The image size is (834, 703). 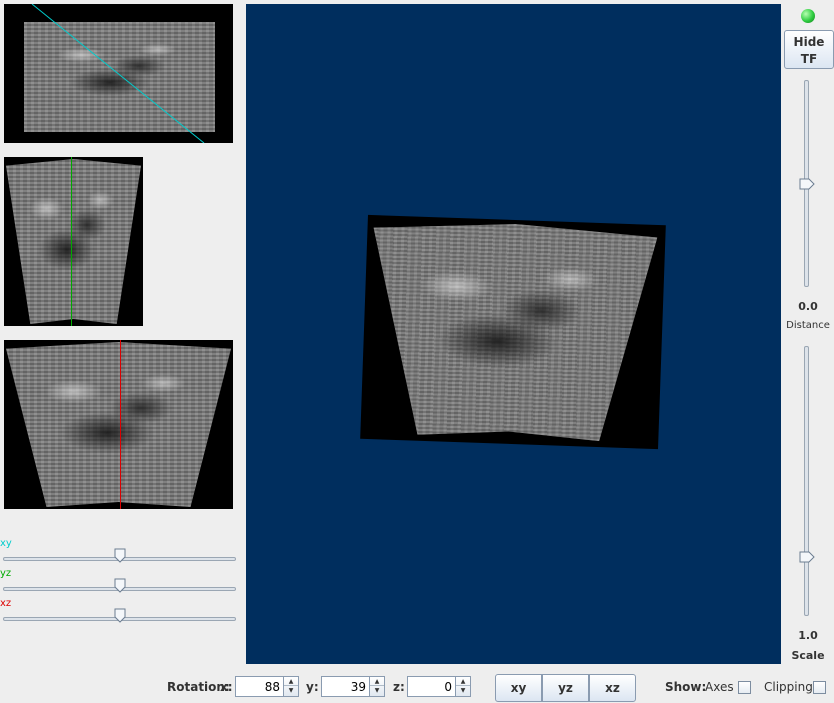 I want to click on status-indicator-icon, so click(x=808, y=16).